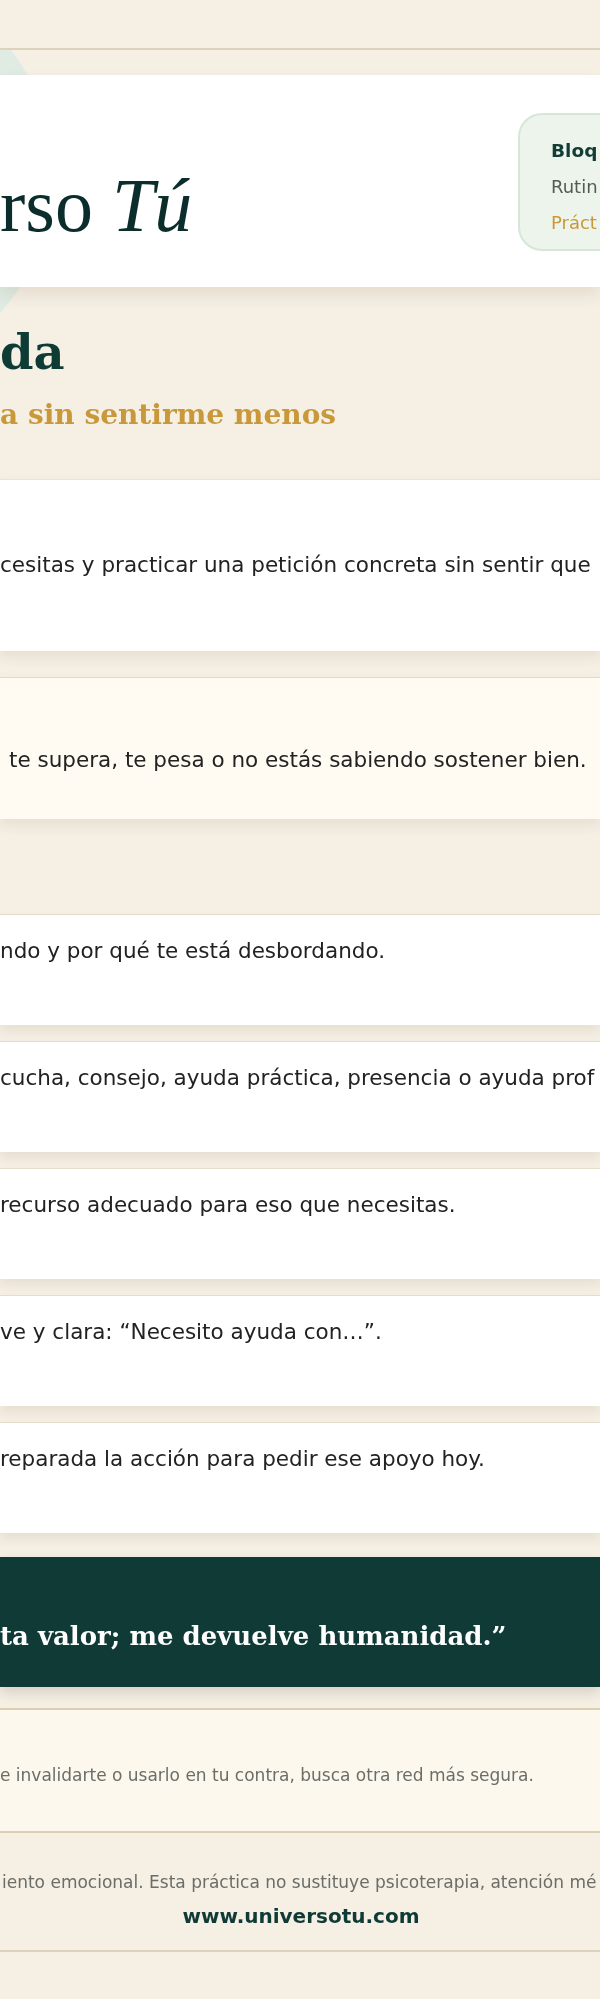 This screenshot has height=2000, width=600. Describe the element at coordinates (193, 951) in the screenshot. I see `step-text: ndo y por qué te está desbordando.` at that location.